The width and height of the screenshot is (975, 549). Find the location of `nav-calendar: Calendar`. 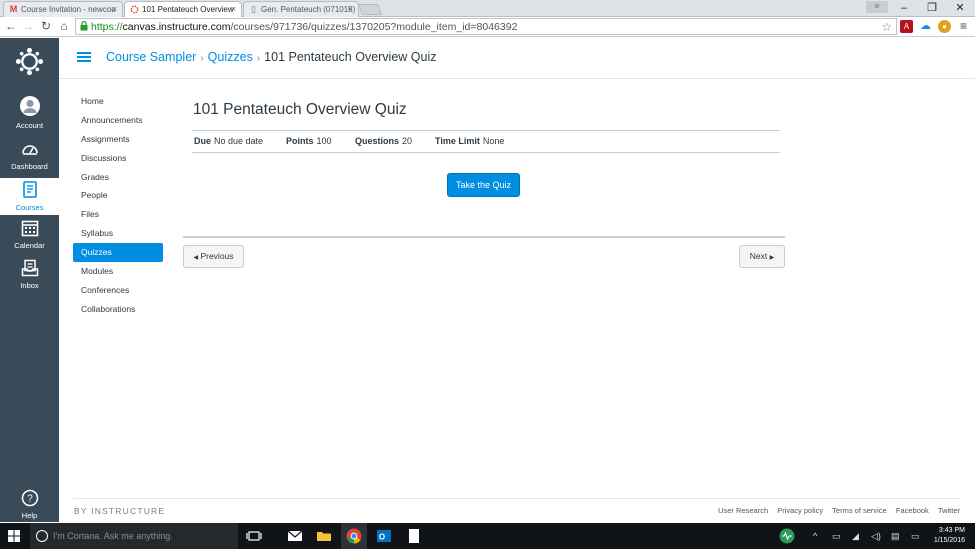

nav-calendar: Calendar is located at coordinates (29, 238).